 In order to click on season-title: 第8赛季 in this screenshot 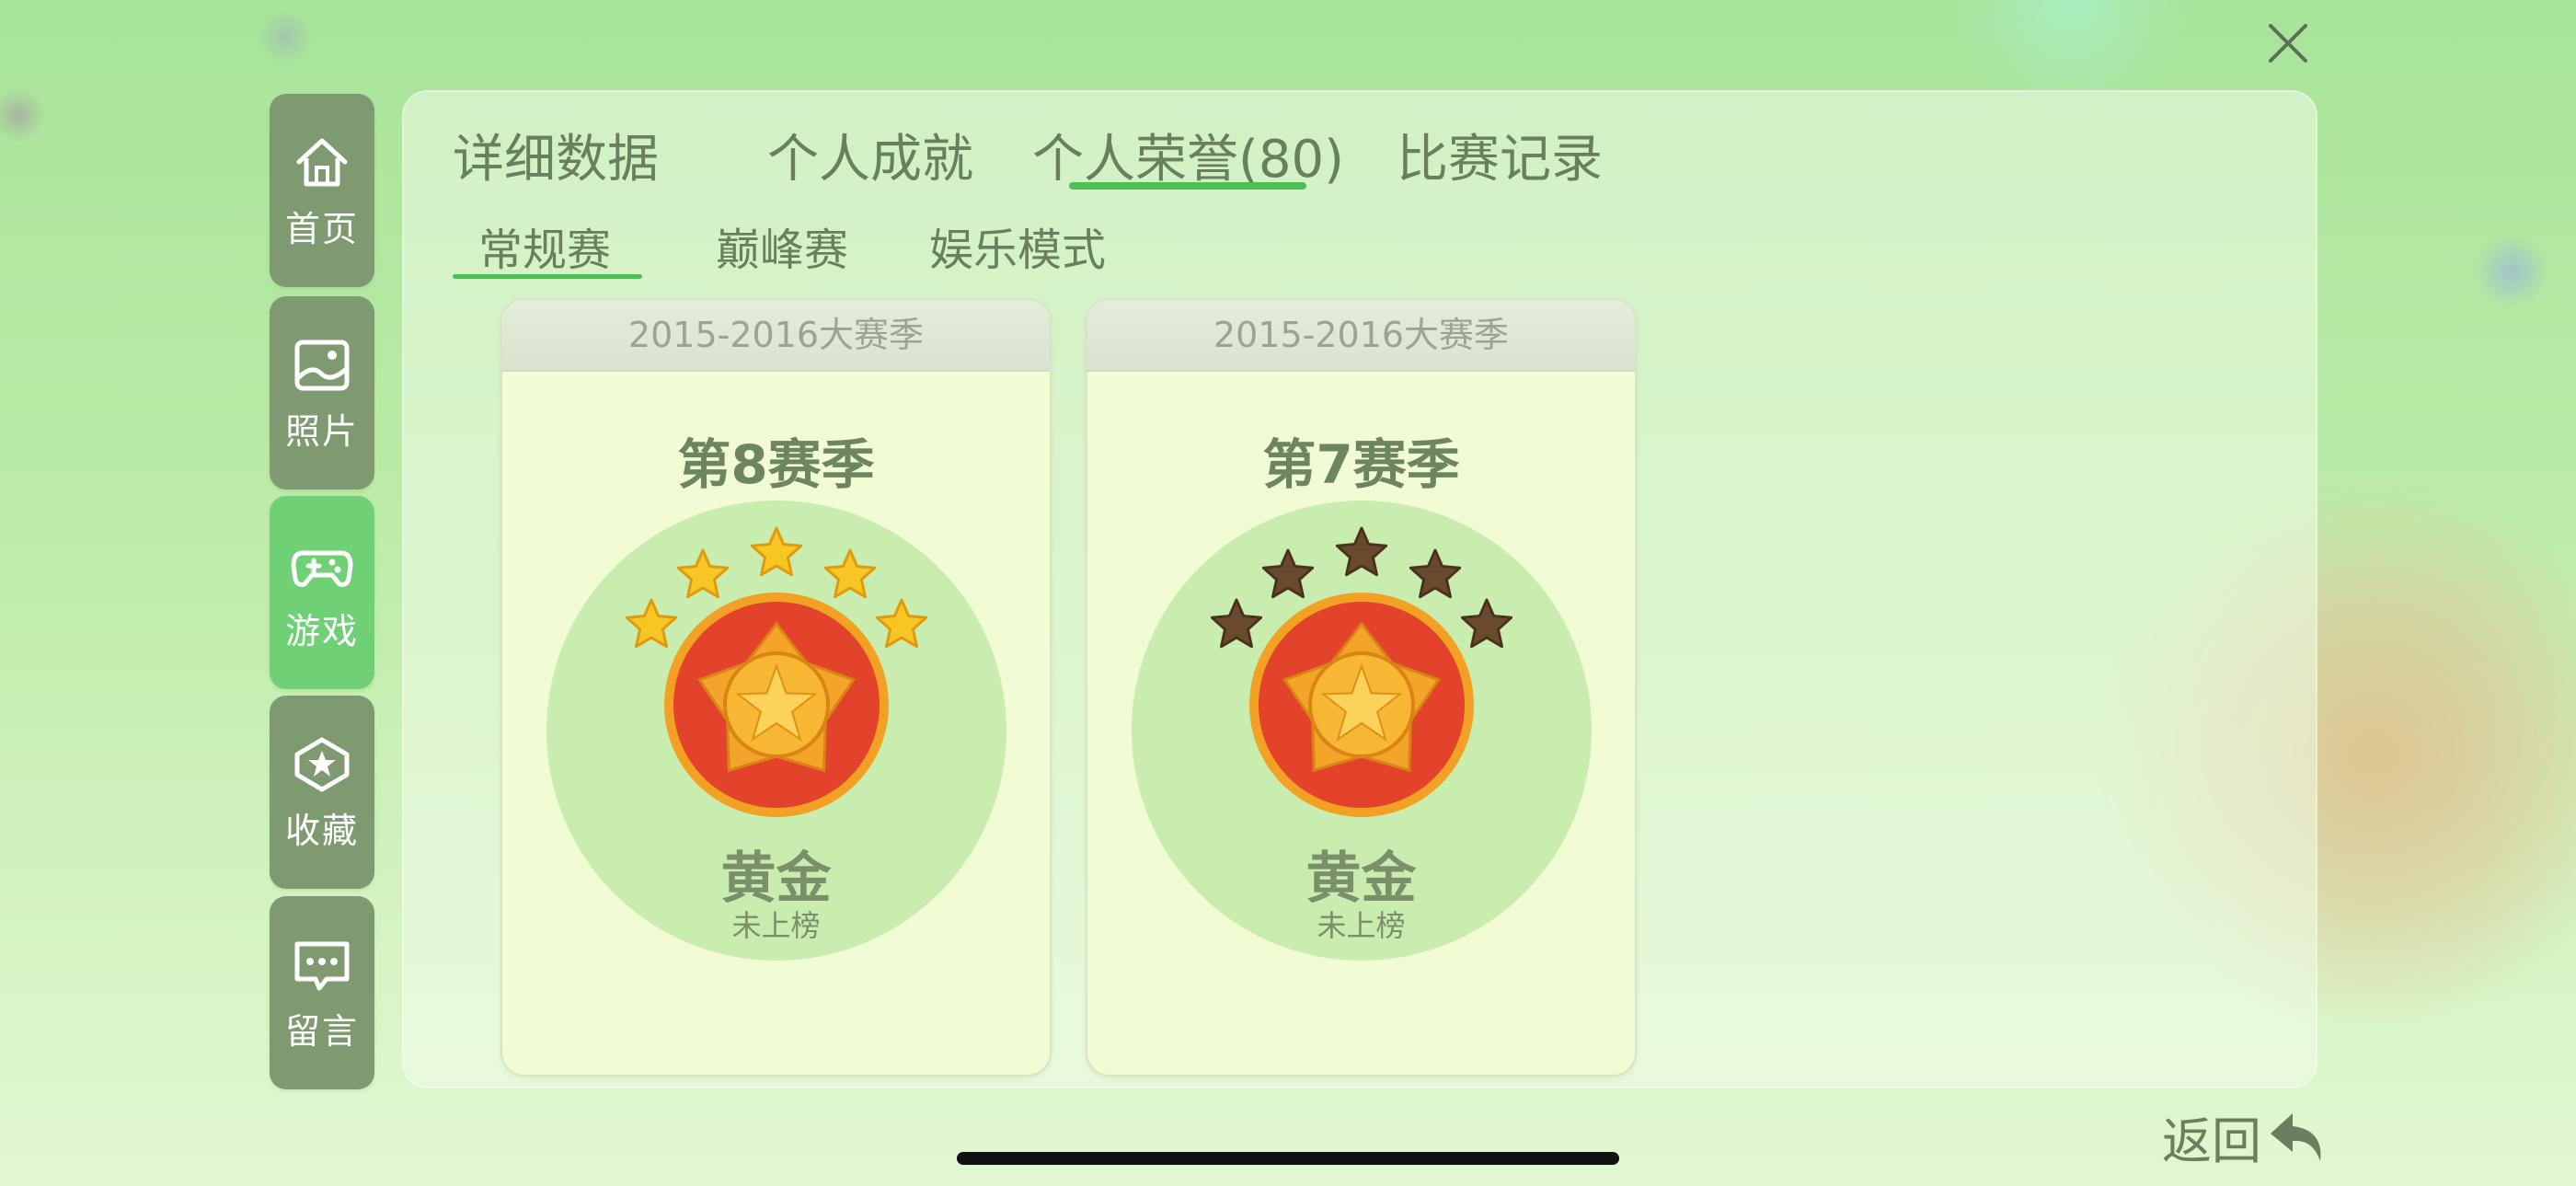, I will do `click(776, 464)`.